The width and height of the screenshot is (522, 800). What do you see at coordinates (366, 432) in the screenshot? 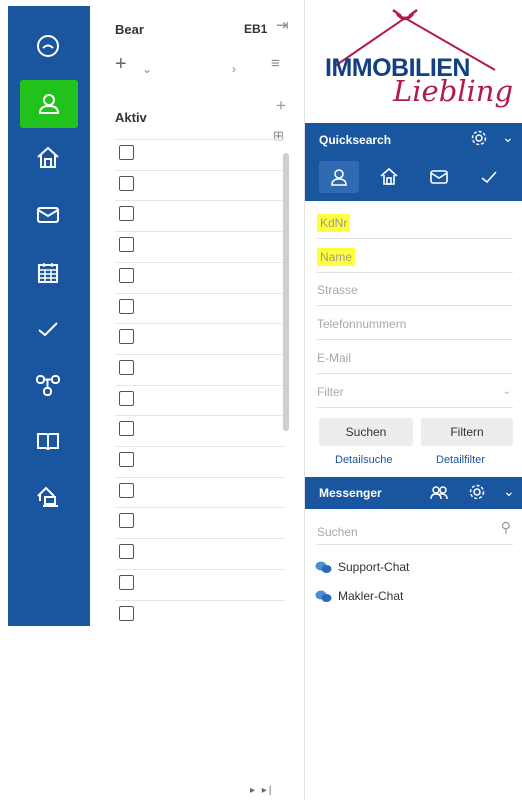
I see `search-button: Suchen` at bounding box center [366, 432].